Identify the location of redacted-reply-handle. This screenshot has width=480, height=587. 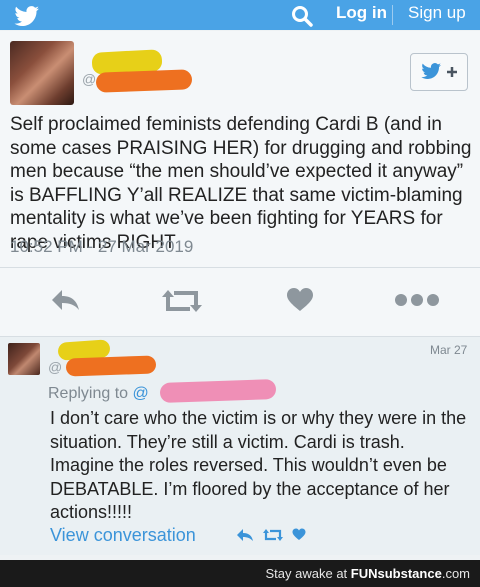
(111, 366).